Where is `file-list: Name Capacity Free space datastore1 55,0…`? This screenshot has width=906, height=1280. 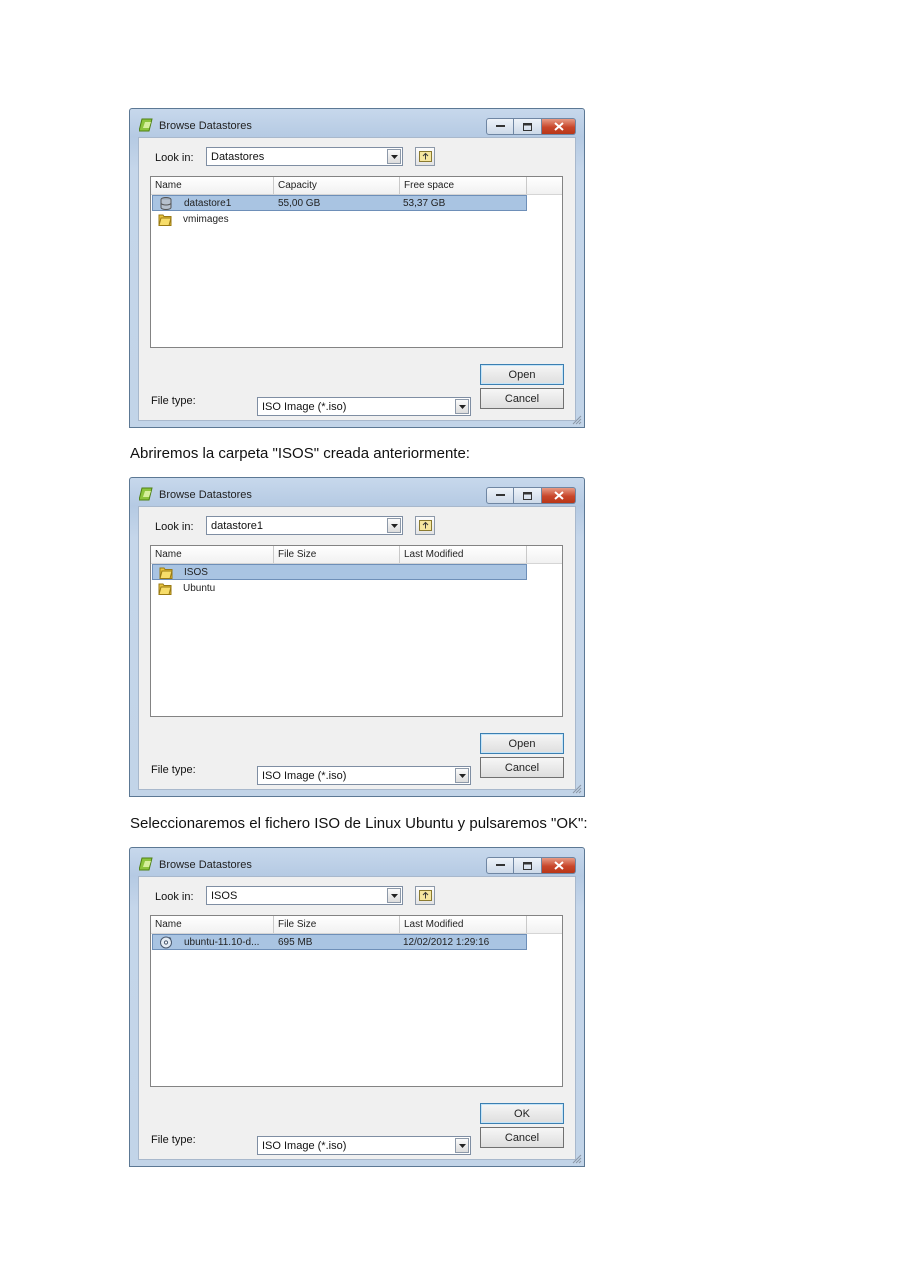 file-list: Name Capacity Free space datastore1 55,0… is located at coordinates (356, 262).